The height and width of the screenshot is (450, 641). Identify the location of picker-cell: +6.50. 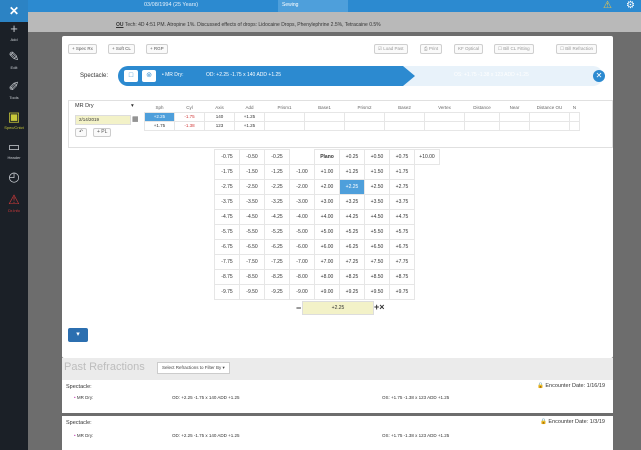
(377, 247).